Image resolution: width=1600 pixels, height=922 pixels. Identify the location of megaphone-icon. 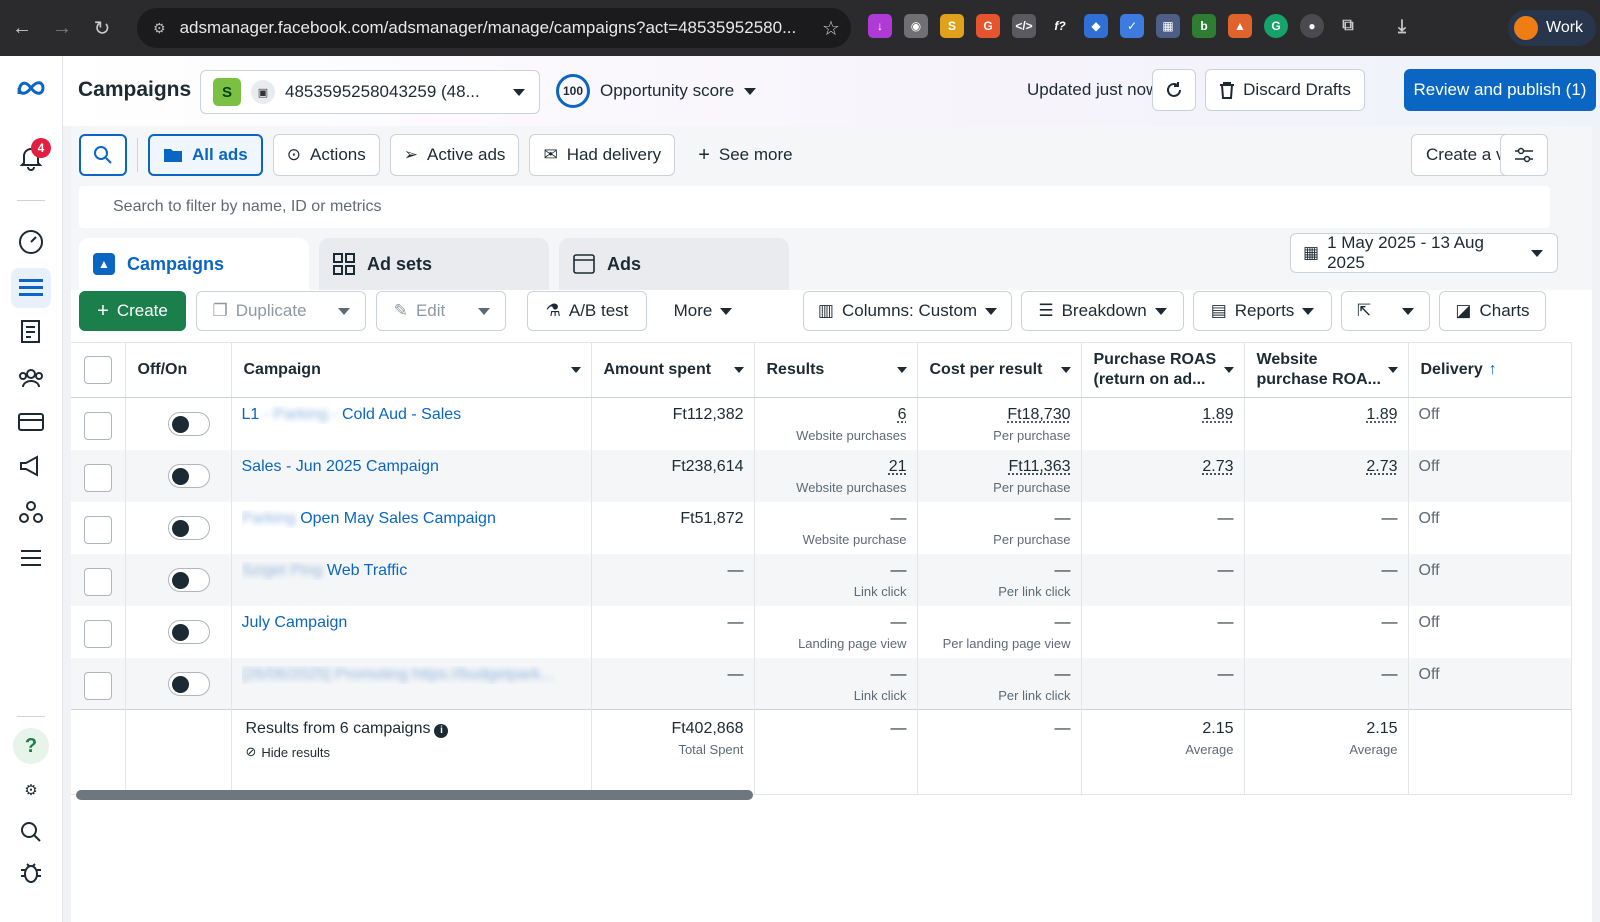
(31, 466).